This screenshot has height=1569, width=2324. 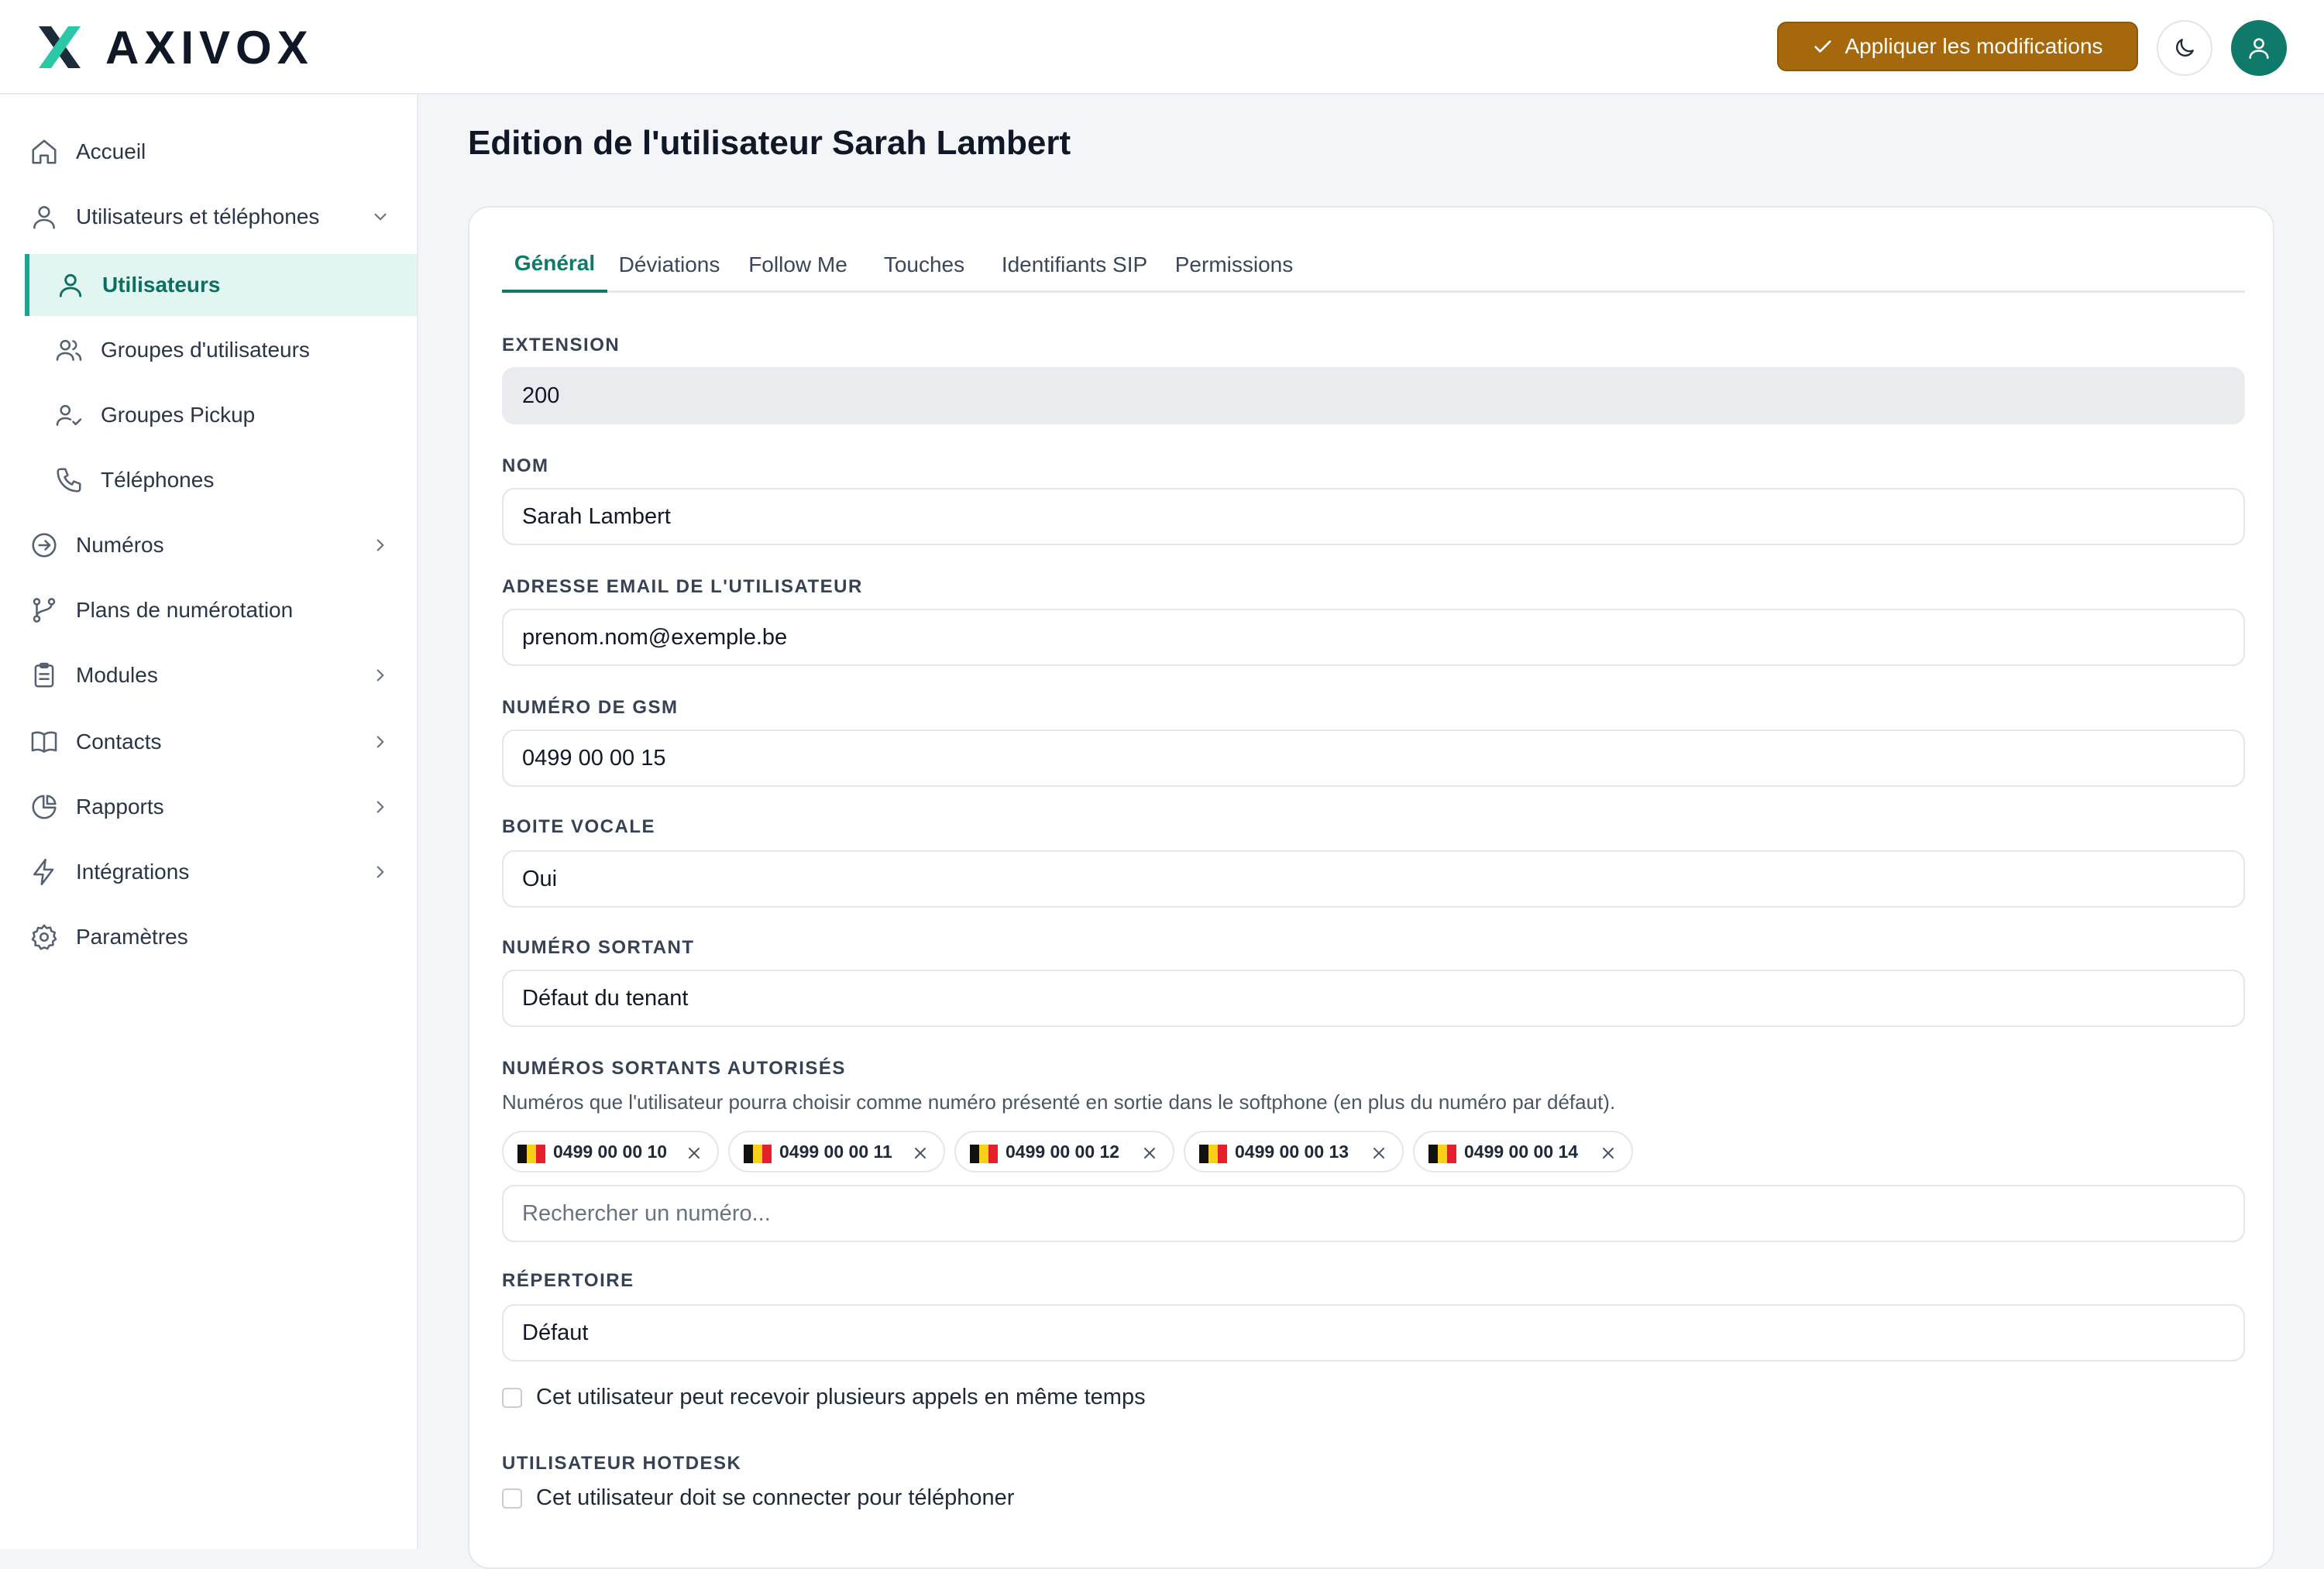 What do you see at coordinates (1373, 396) in the screenshot?
I see `extension-field: 200` at bounding box center [1373, 396].